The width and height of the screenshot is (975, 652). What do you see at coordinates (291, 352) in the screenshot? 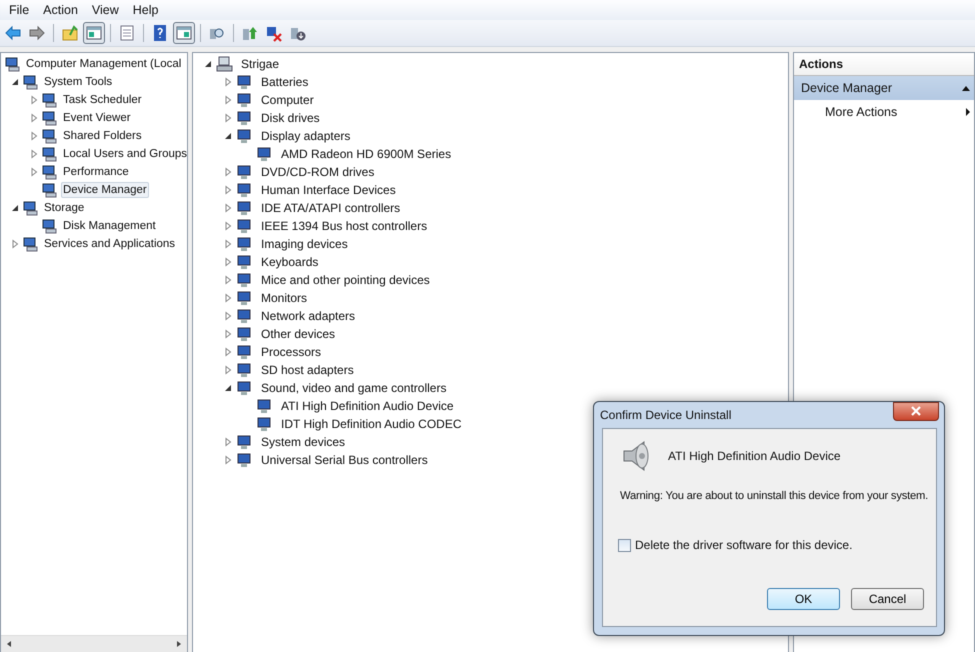
I see `tree-item: Processors` at bounding box center [291, 352].